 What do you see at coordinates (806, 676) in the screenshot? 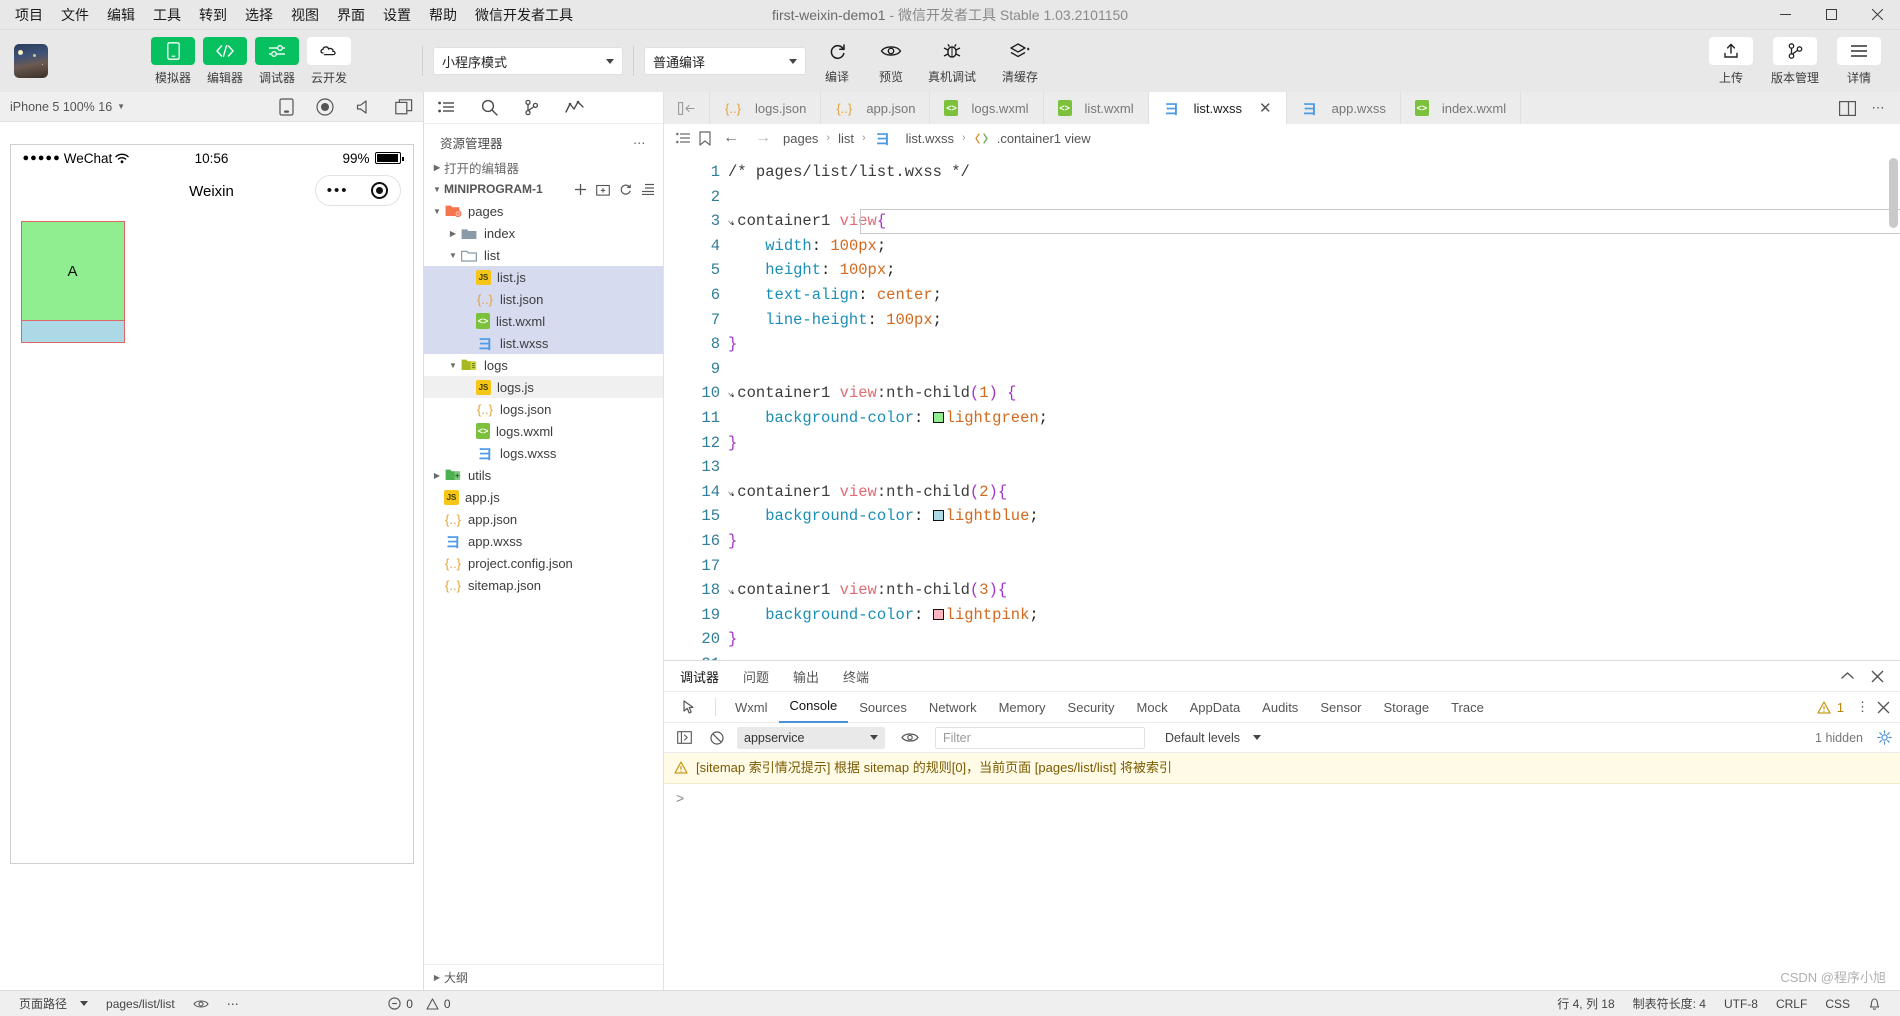
I see `tab-output: 输出` at bounding box center [806, 676].